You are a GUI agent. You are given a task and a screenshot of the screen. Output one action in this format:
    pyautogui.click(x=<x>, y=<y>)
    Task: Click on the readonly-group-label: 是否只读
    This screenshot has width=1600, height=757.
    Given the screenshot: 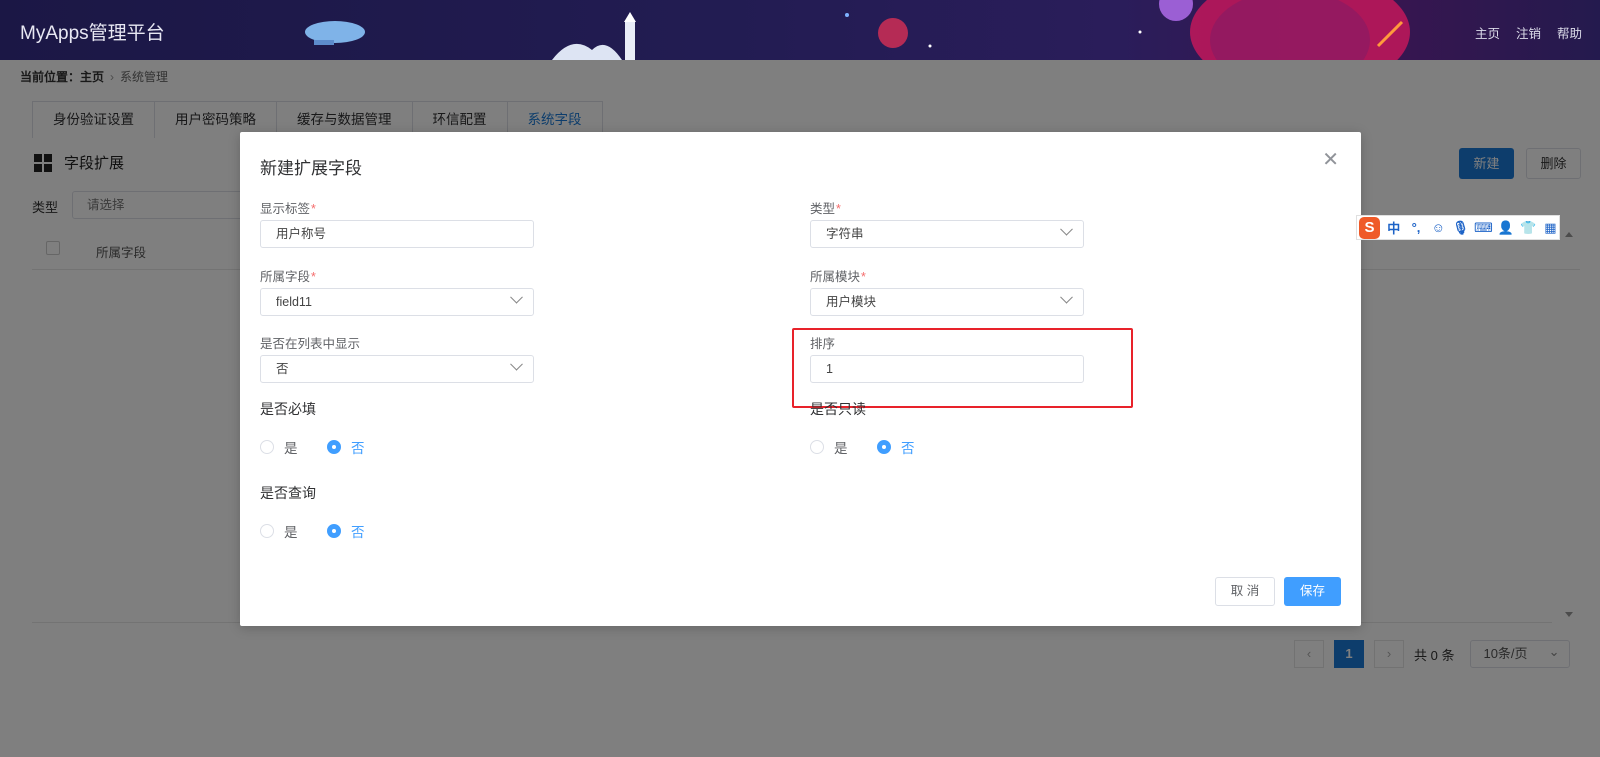 What is the action you would take?
    pyautogui.click(x=838, y=409)
    